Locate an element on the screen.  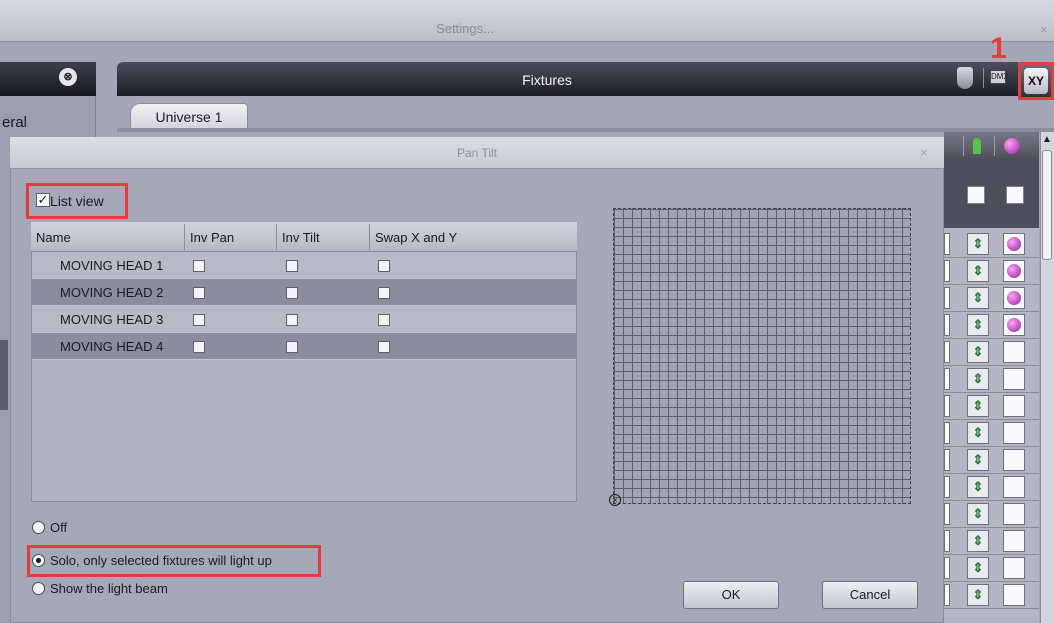
pan-tilt-title: Pan Tilt is located at coordinates (477, 153).